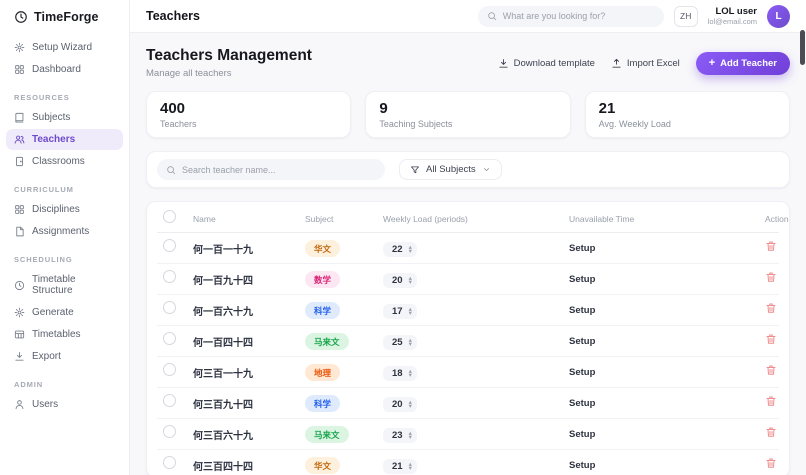 Image resolution: width=806 pixels, height=475 pixels. I want to click on weekly-load-input: 22 ▴ ▾, so click(400, 249).